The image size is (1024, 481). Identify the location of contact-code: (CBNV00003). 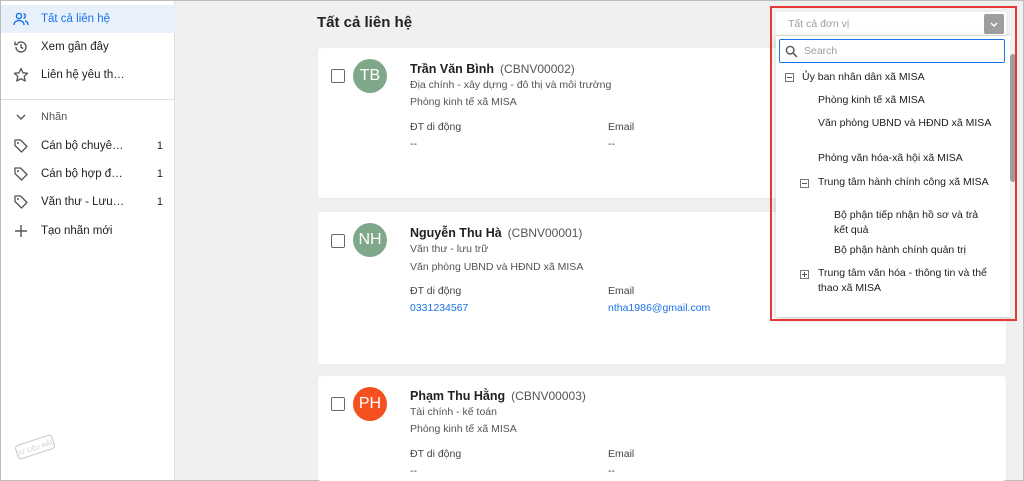
(548, 396).